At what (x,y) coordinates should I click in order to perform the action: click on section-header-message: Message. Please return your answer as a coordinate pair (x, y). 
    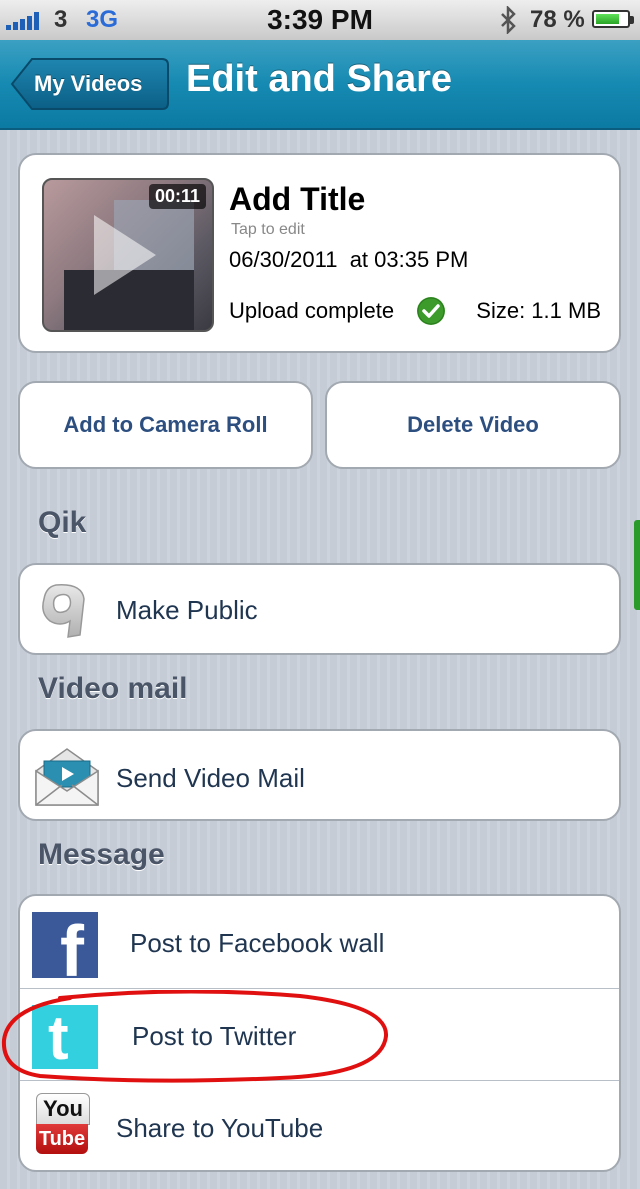
    Looking at the image, I should click on (101, 854).